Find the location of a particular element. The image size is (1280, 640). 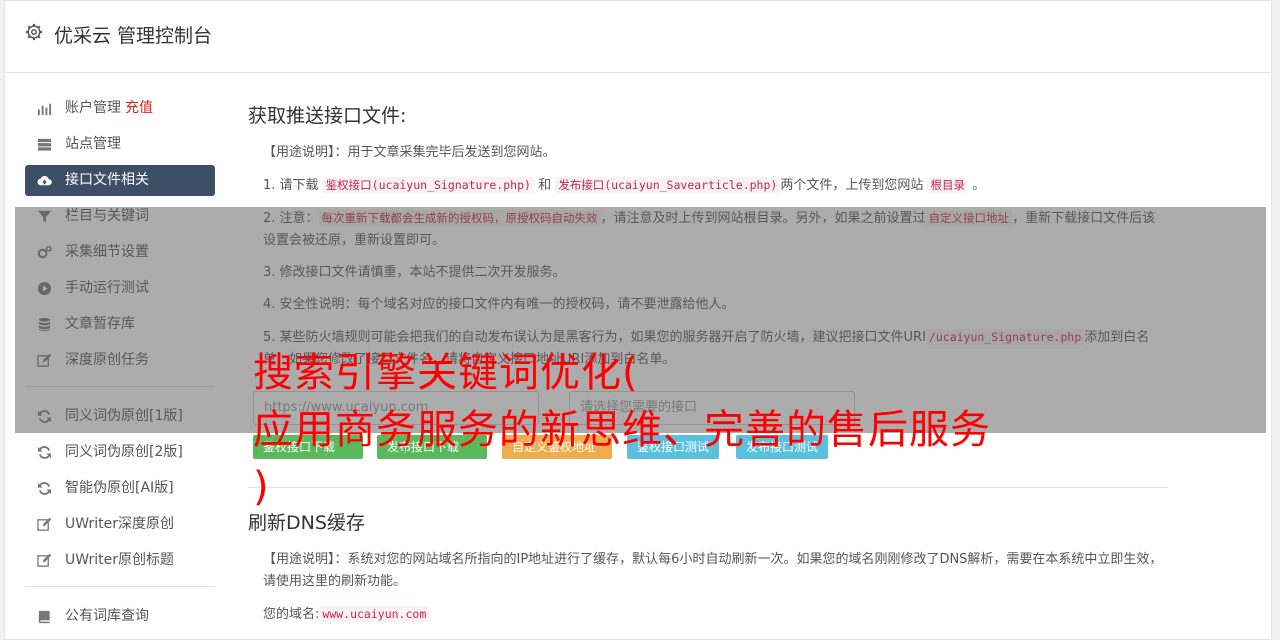

sidebar-item-label: 智能伪原创[AI版] is located at coordinates (119, 488).